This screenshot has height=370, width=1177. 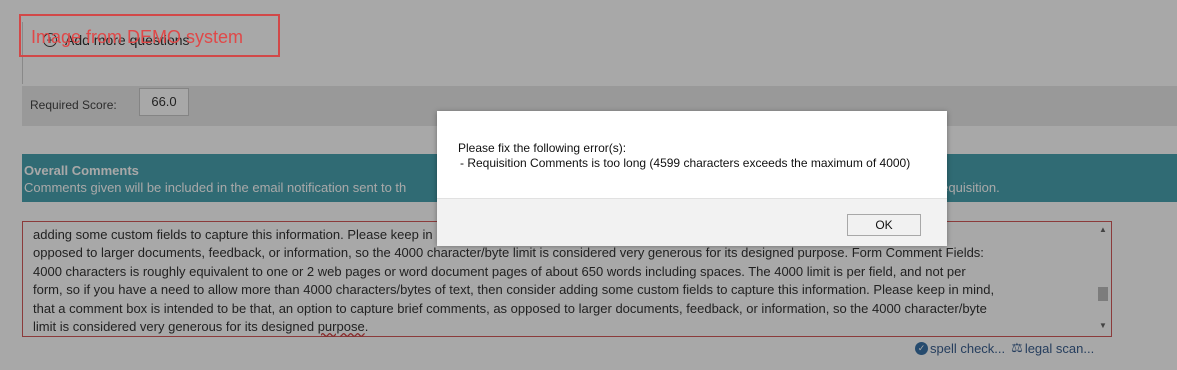 What do you see at coordinates (884, 225) in the screenshot?
I see `ok-button: OK` at bounding box center [884, 225].